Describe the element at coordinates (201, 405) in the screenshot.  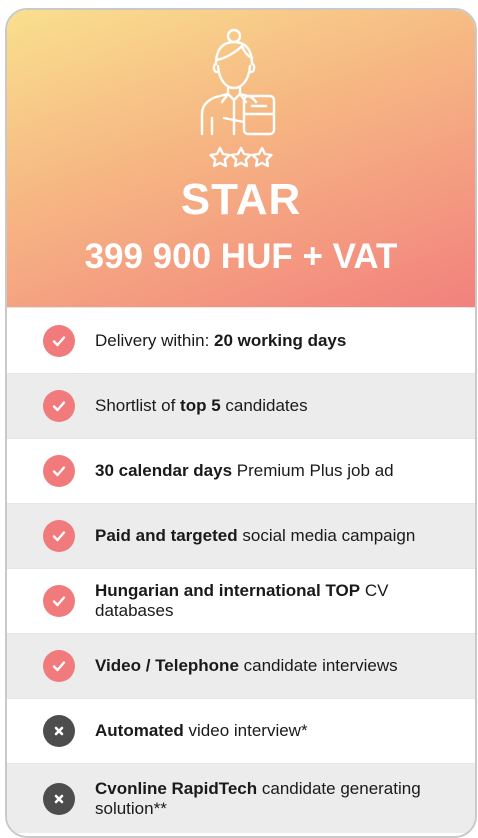
I see `feature-text: Shortlist of top 5 candidates` at that location.